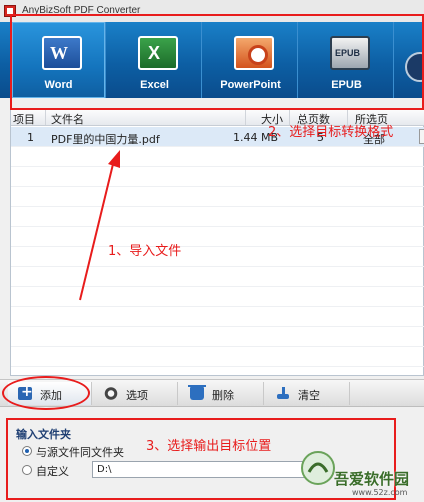 This screenshot has height=502, width=424. Describe the element at coordinates (318, 468) in the screenshot. I see `watermark-logo-icon` at that location.